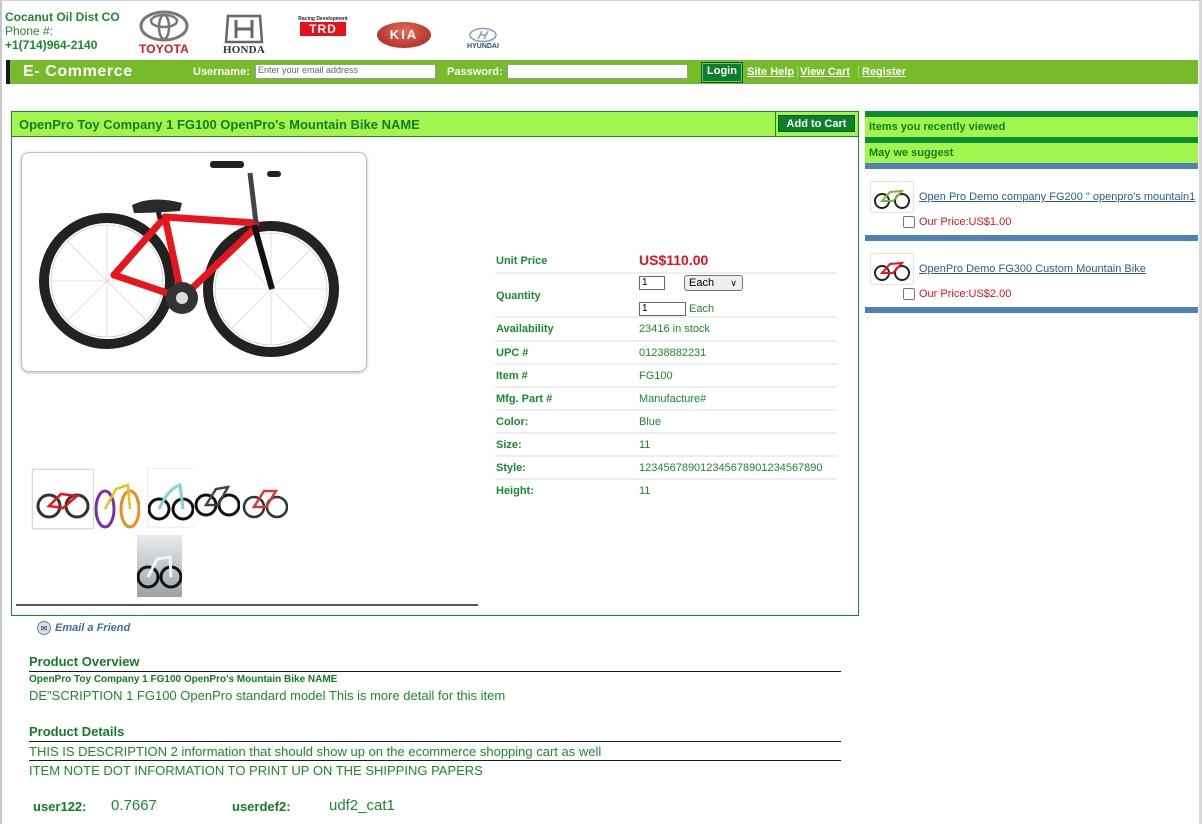  I want to click on details-title: Product Details, so click(77, 731).